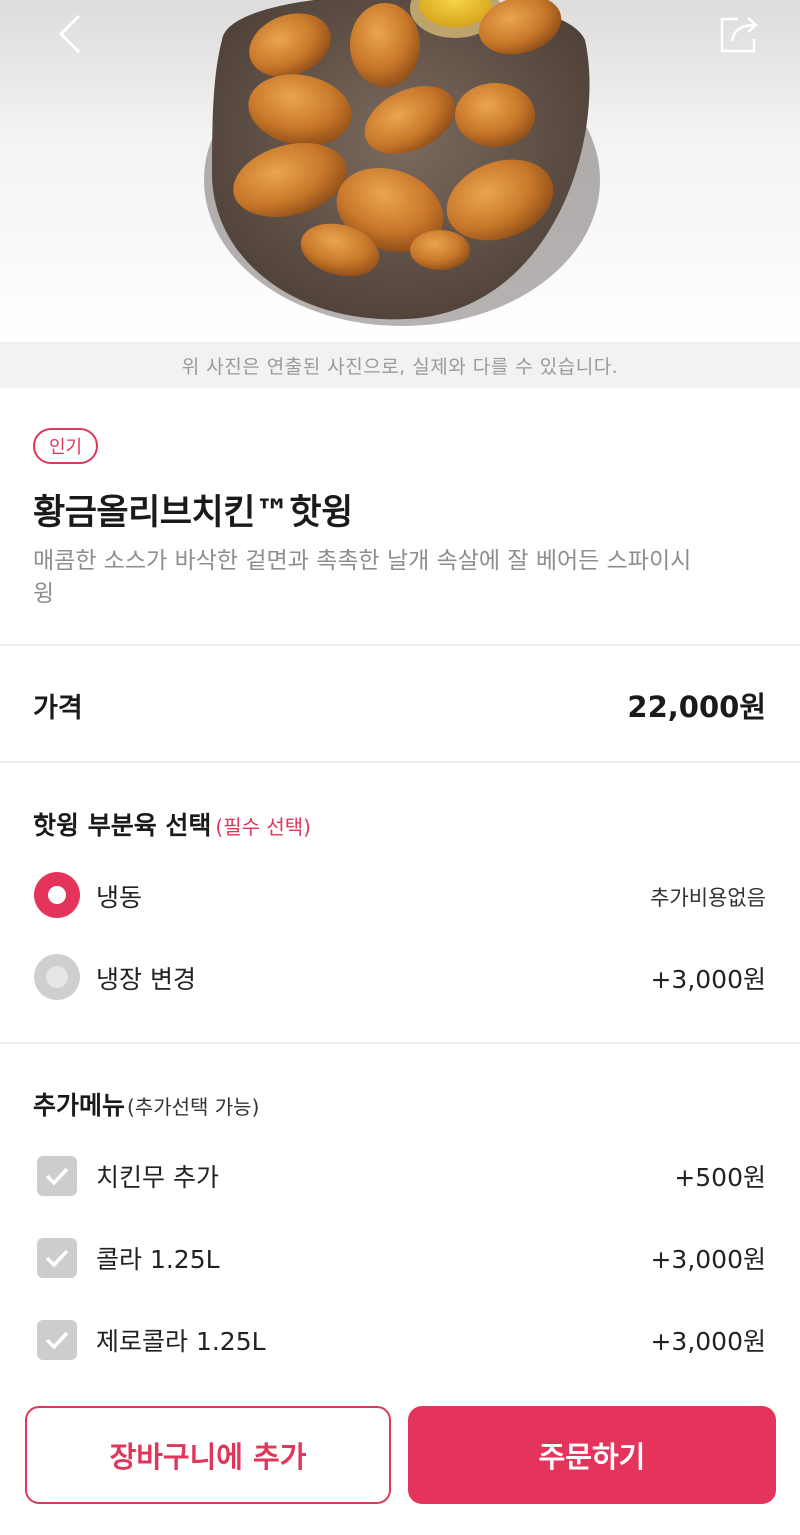 The image size is (800, 1535). I want to click on fried-chicken-photo, so click(402, 163).